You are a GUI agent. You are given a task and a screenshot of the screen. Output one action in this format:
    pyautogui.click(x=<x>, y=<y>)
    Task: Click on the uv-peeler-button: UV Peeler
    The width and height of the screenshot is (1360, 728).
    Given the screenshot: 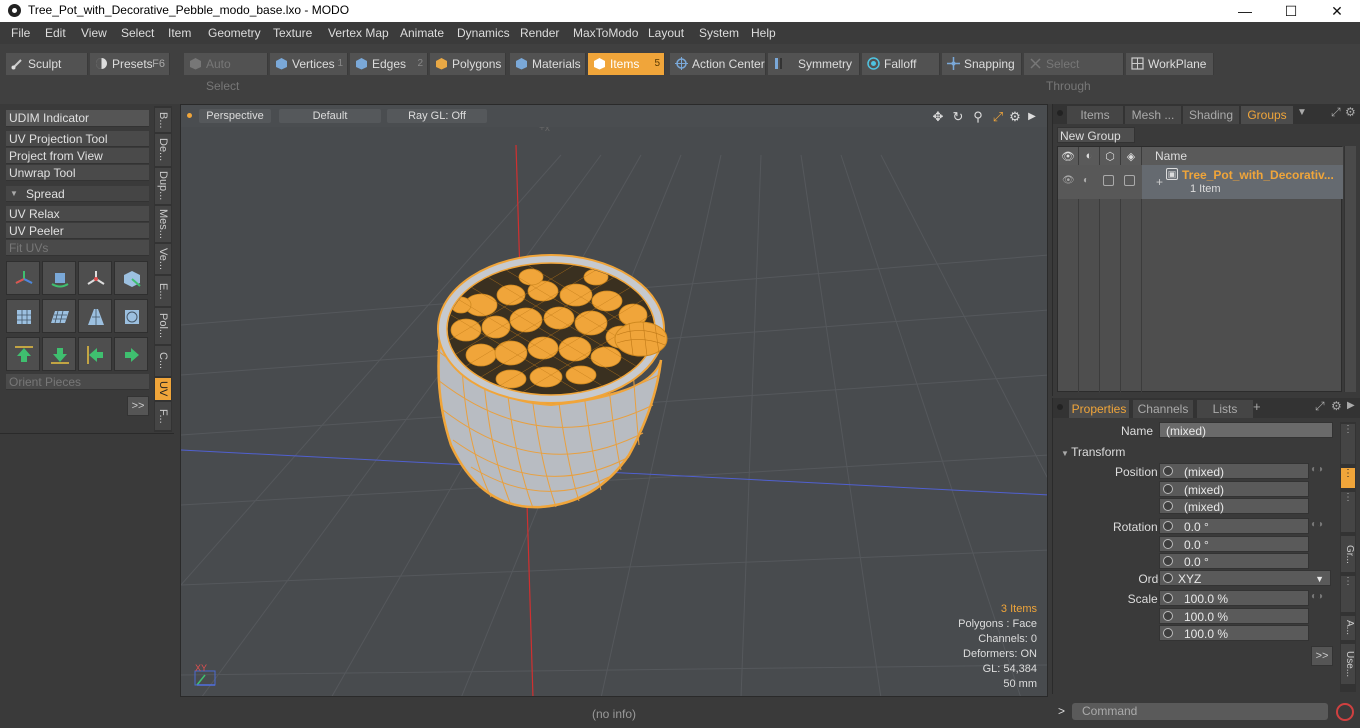 What is the action you would take?
    pyautogui.click(x=77, y=231)
    